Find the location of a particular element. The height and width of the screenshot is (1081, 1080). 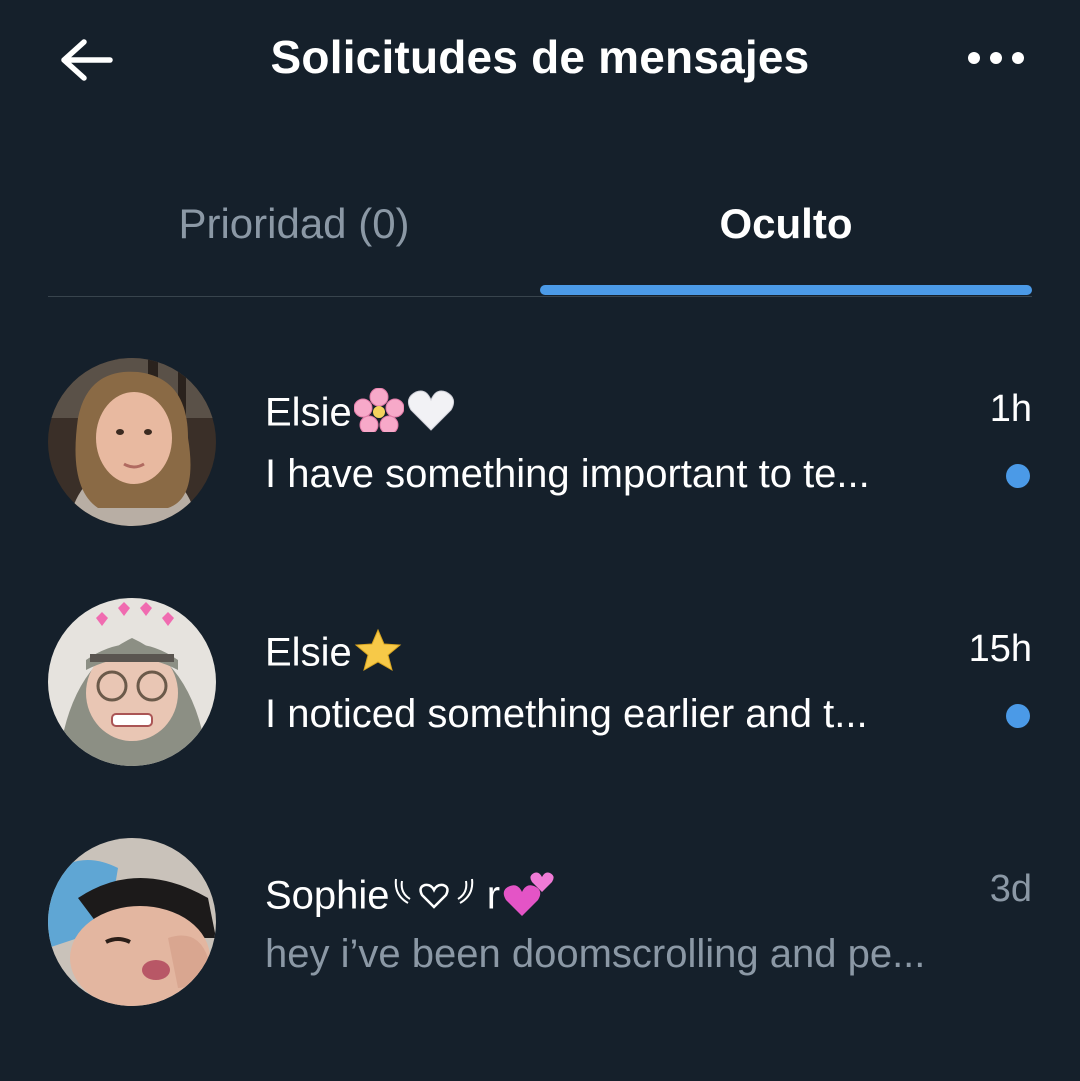

timestamp: 15h is located at coordinates (1000, 649).